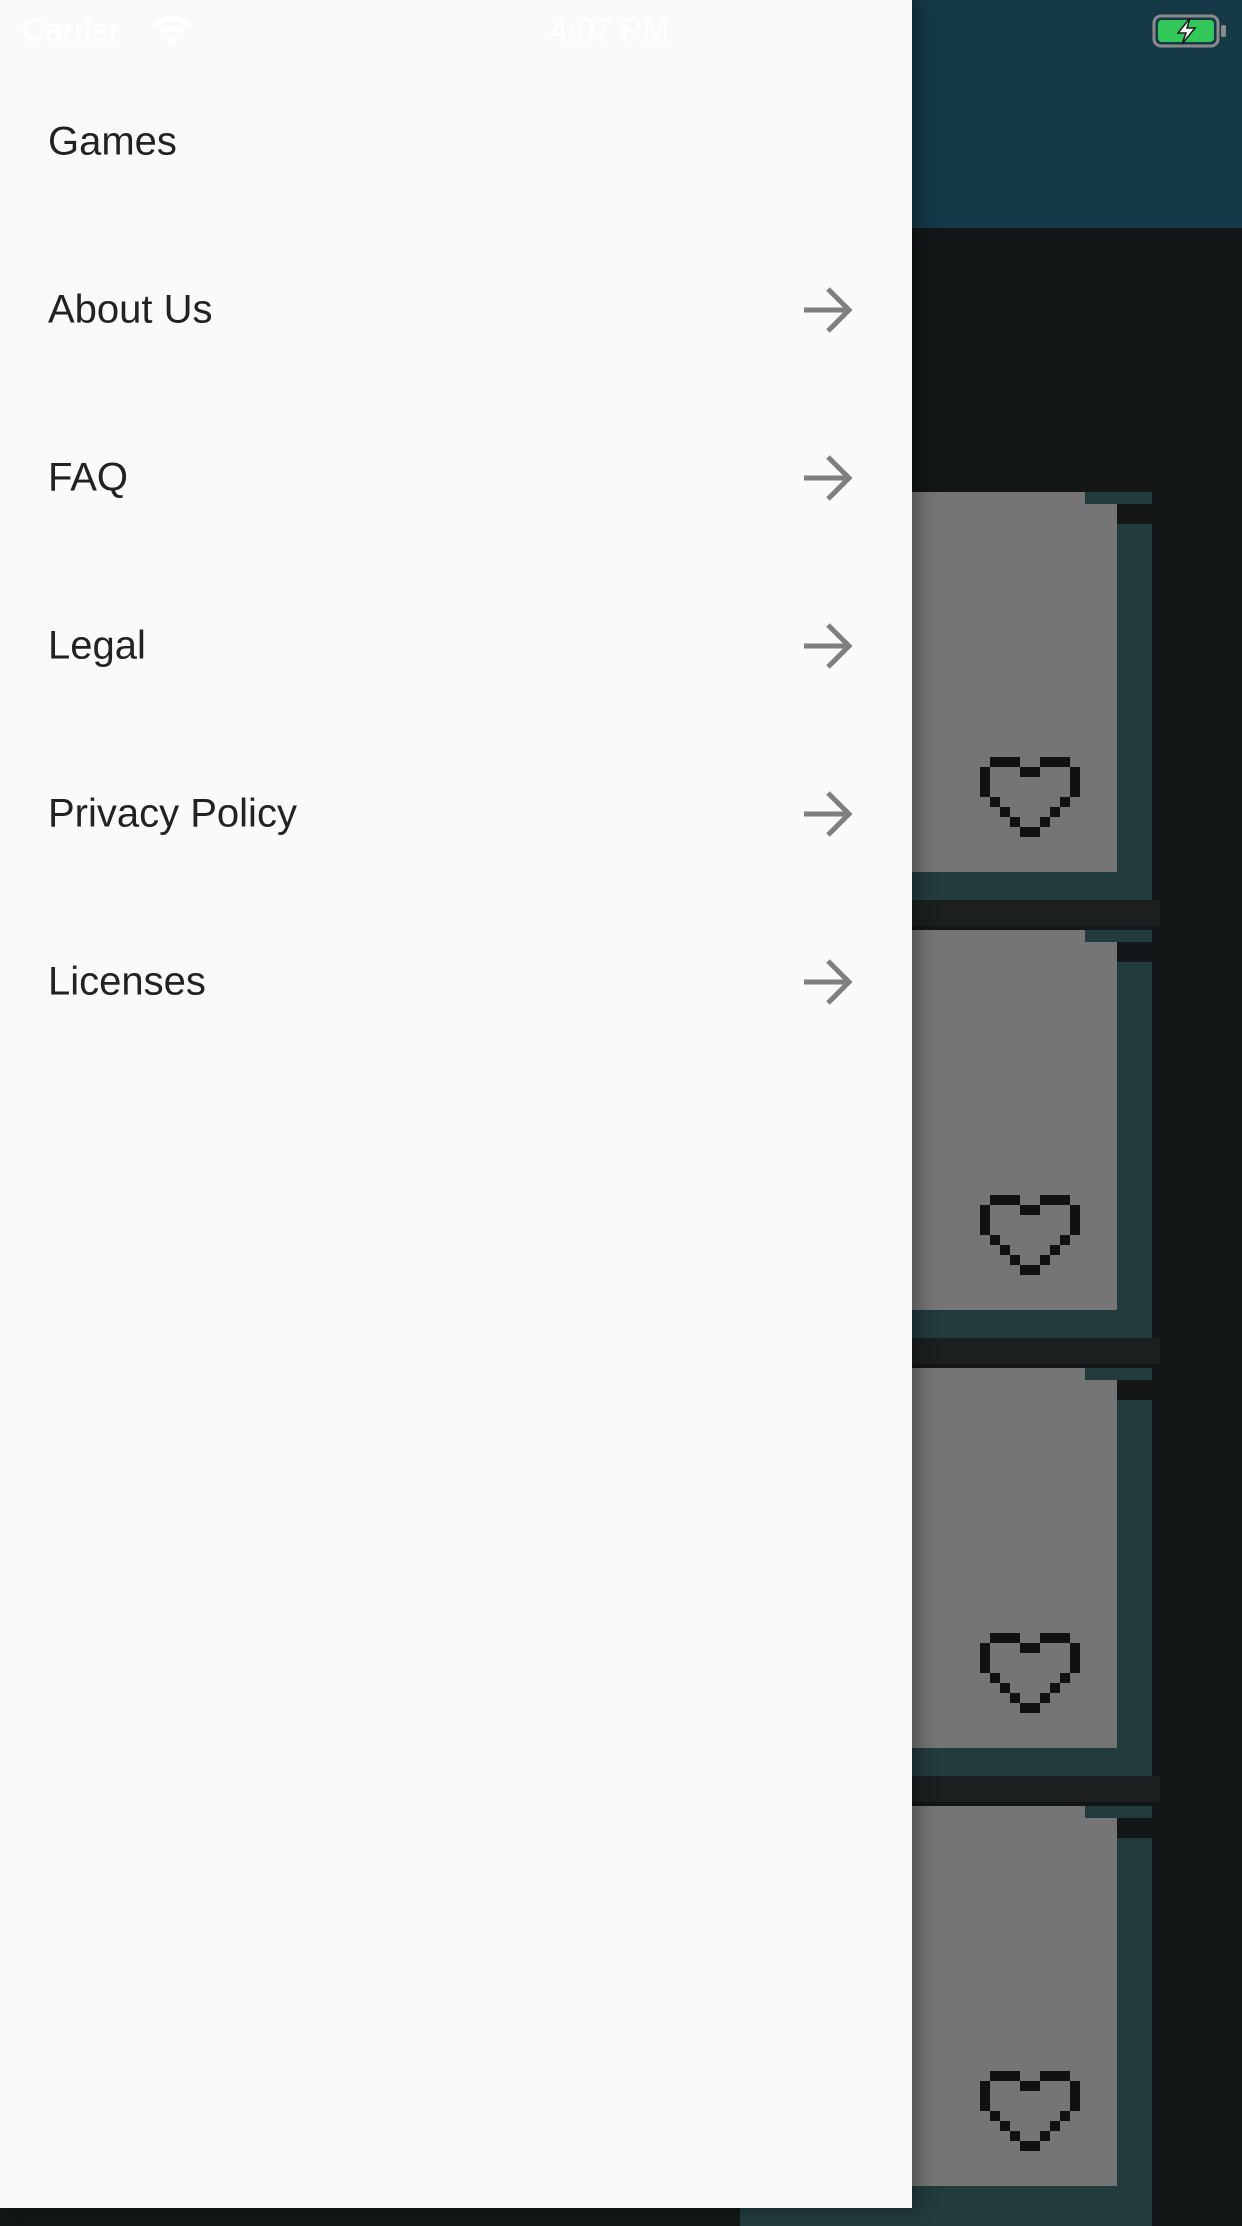  Describe the element at coordinates (456, 982) in the screenshot. I see `drawer-item-licenses: Licenses` at that location.